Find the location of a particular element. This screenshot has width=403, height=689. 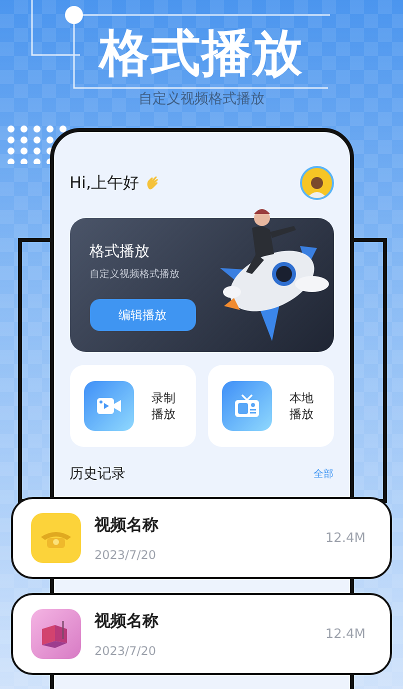

headline-subtitle: 自定义视频格式播放 is located at coordinates (201, 99).